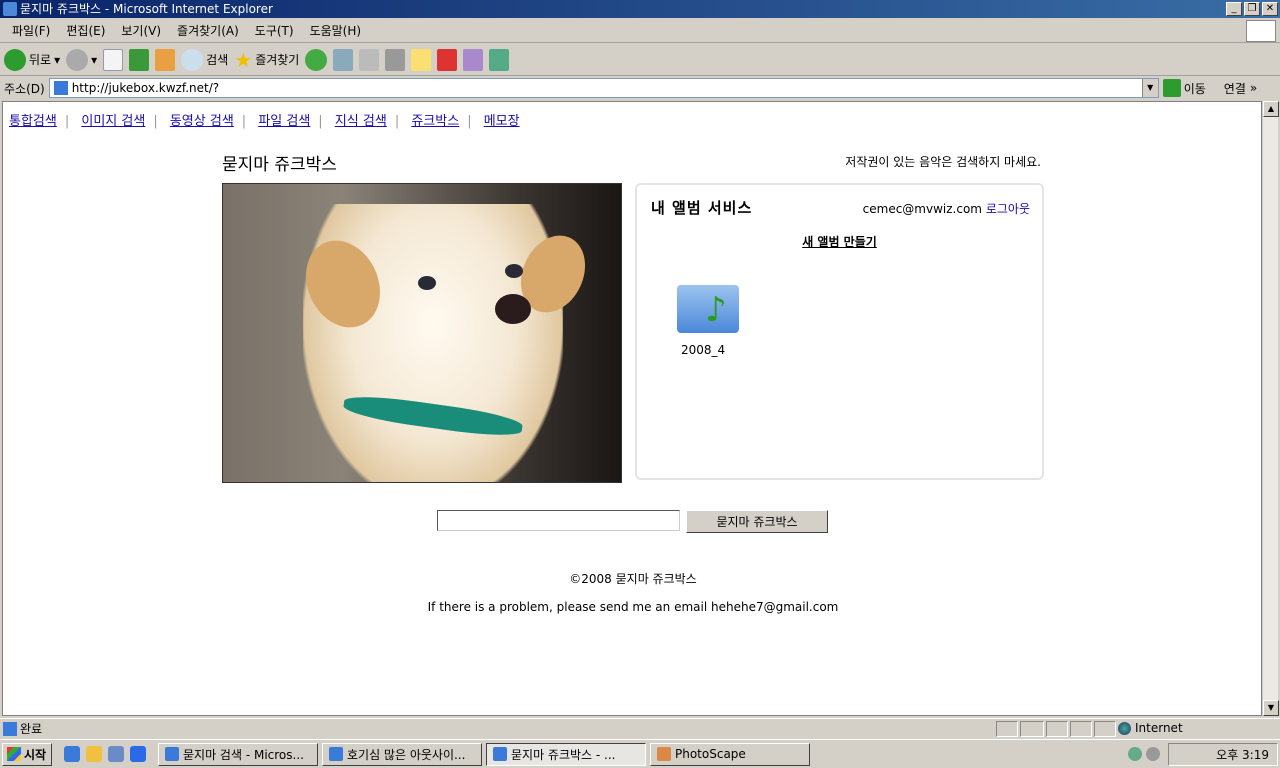 This screenshot has width=1280, height=768. Describe the element at coordinates (708, 309) in the screenshot. I see `music-folder-icon: ♪` at that location.